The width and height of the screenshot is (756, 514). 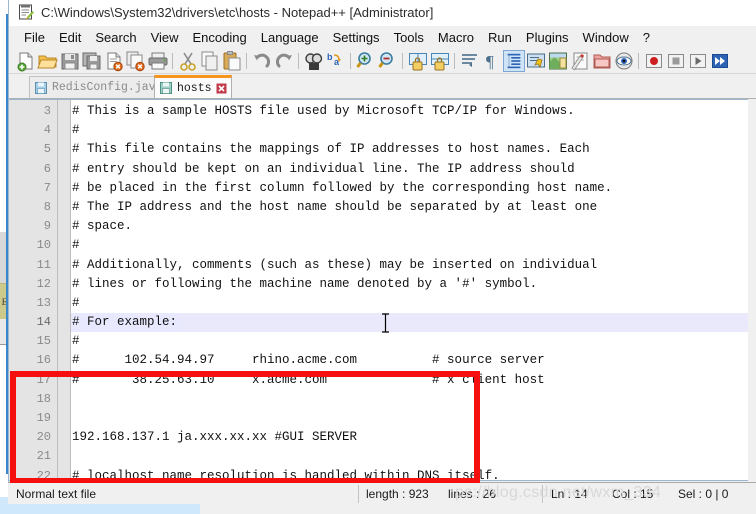 I want to click on editor-line: 18, so click(x=378, y=399).